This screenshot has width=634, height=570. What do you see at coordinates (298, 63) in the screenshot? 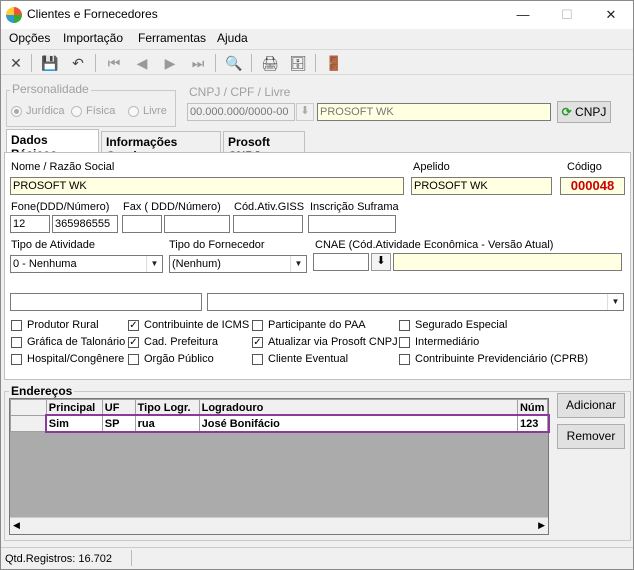
I see `report-icon: 🗄` at bounding box center [298, 63].